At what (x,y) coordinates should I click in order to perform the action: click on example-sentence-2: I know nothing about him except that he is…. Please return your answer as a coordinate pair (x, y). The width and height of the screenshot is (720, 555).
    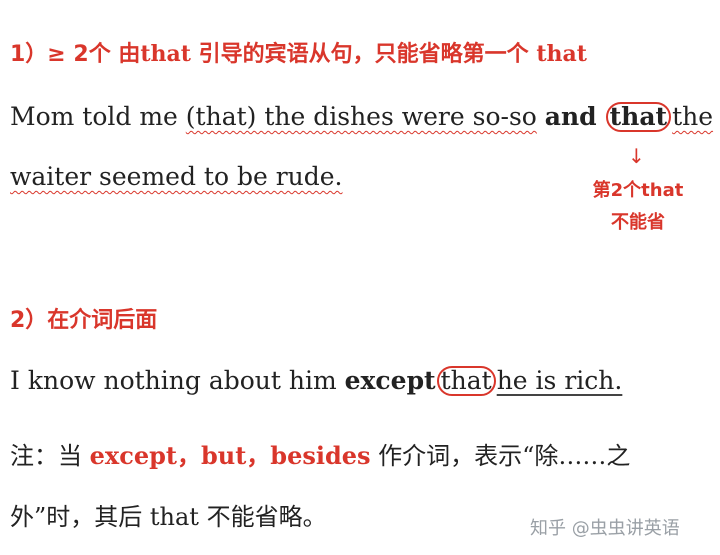
    Looking at the image, I should click on (316, 381).